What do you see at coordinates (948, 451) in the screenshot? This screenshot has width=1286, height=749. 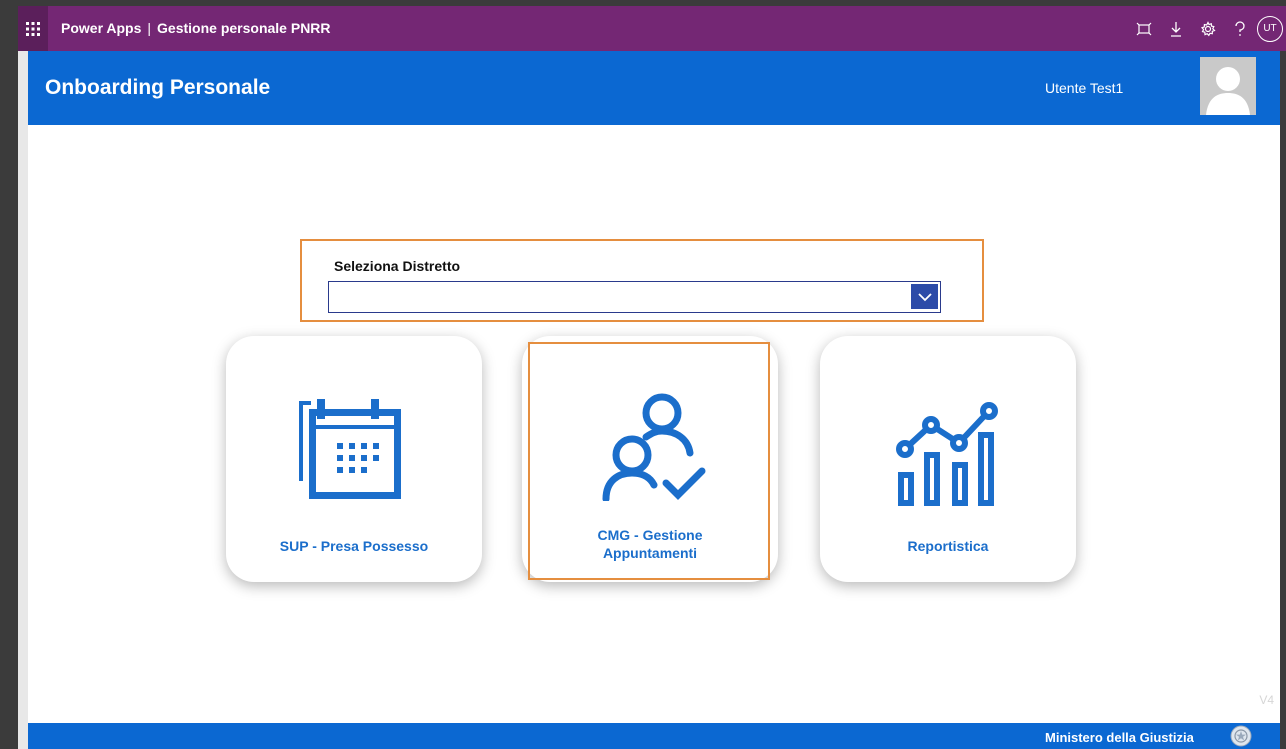 I see `bar-chart-trend-icon` at bounding box center [948, 451].